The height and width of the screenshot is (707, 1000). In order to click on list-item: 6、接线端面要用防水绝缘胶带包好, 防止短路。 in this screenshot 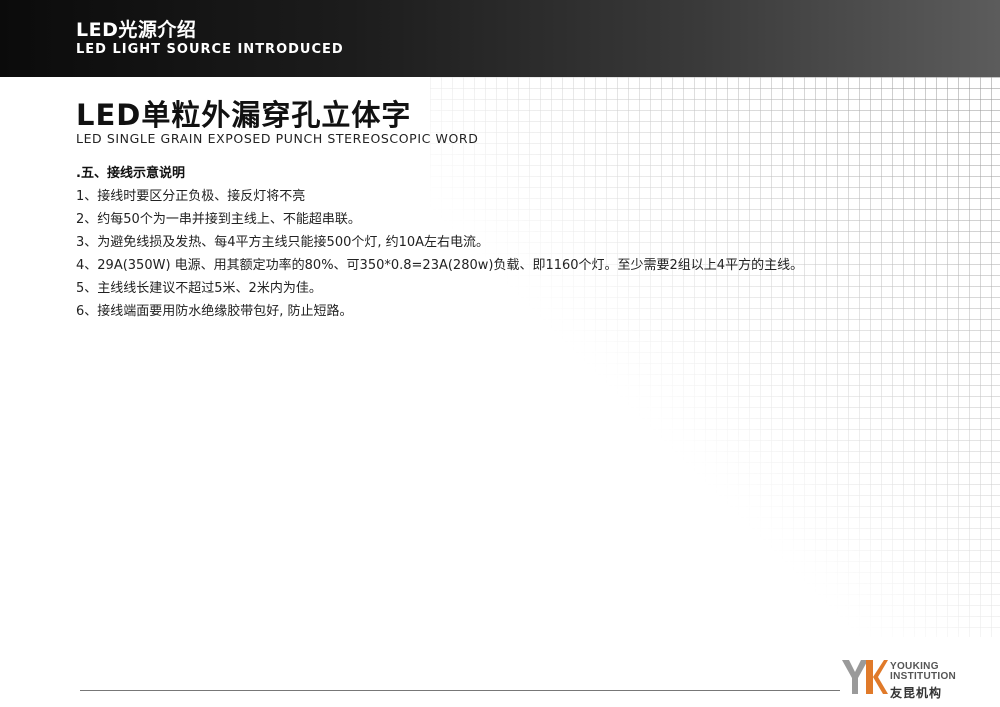, I will do `click(214, 311)`.